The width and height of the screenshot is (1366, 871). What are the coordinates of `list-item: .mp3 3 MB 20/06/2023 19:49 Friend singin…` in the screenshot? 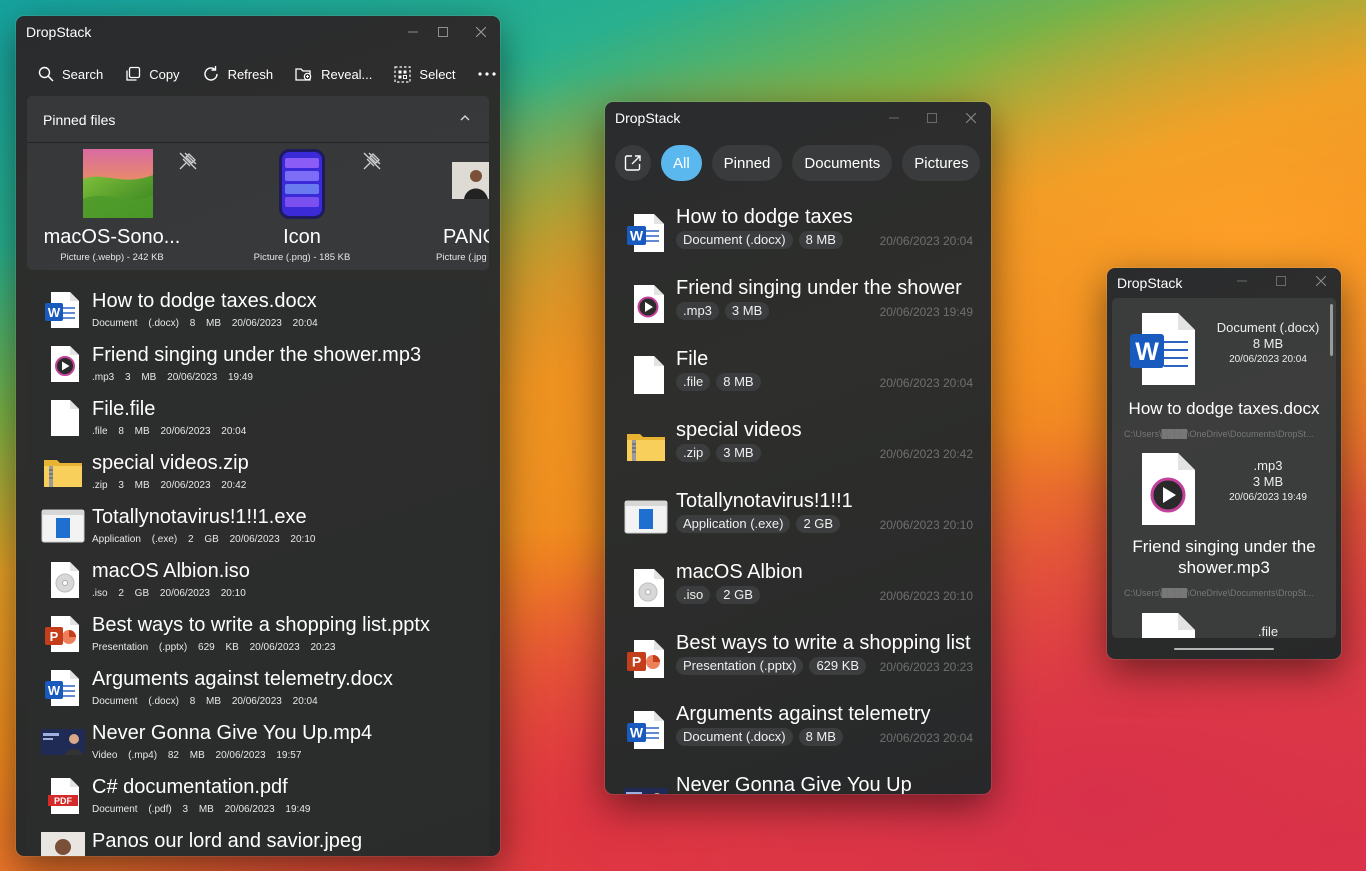 It's located at (1224, 525).